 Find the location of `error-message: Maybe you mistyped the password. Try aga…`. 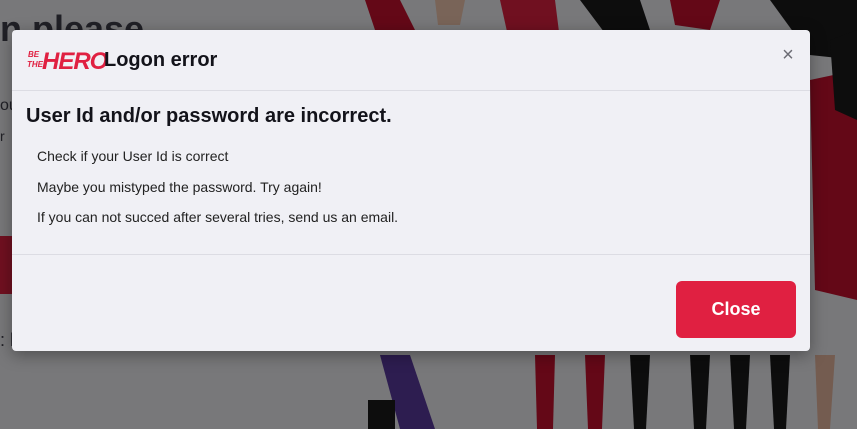

error-message: Maybe you mistyped the password. Try aga… is located at coordinates (179, 187).